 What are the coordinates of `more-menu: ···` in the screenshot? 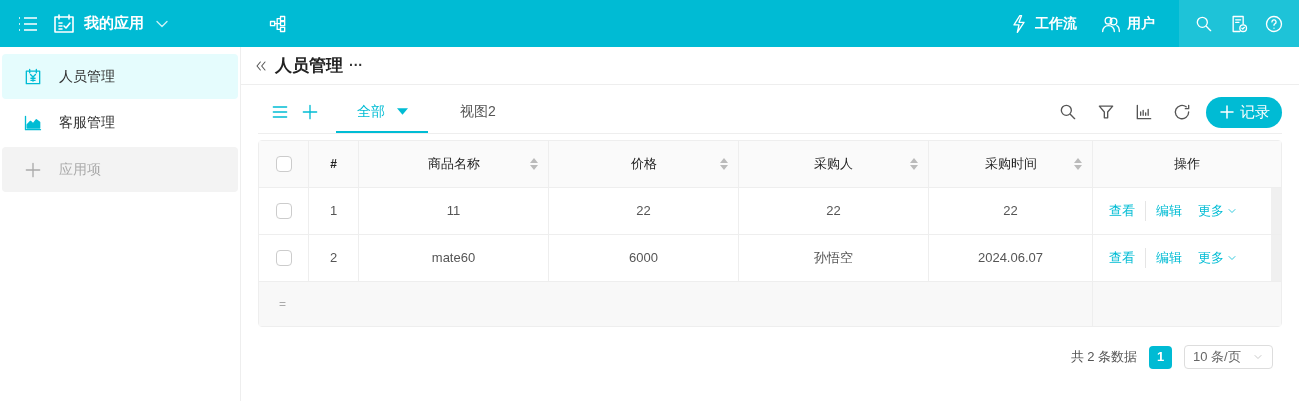 It's located at (356, 65).